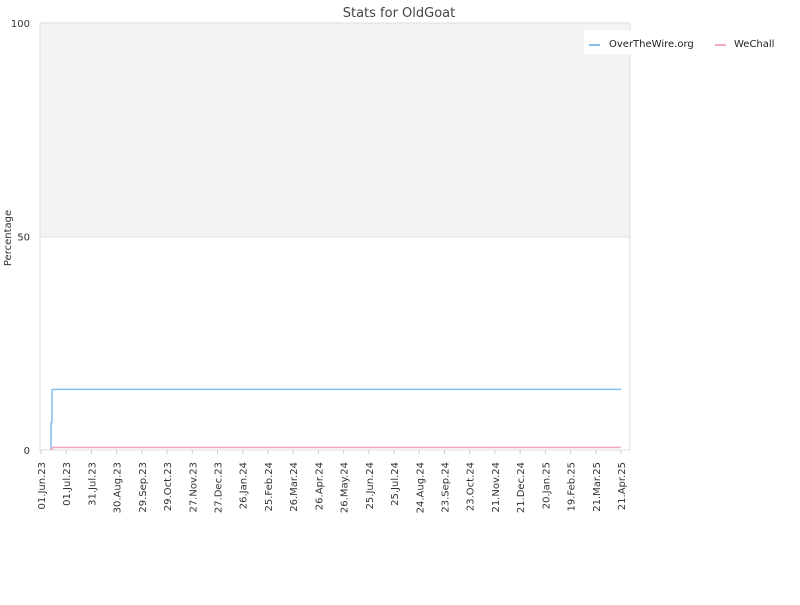 Image resolution: width=800 pixels, height=605 pixels. I want to click on y-axis-label: Percentage, so click(8, 238).